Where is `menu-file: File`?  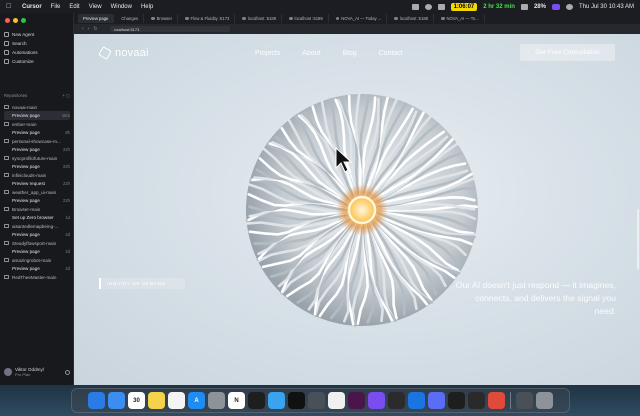
menu-file: File is located at coordinates (56, 7).